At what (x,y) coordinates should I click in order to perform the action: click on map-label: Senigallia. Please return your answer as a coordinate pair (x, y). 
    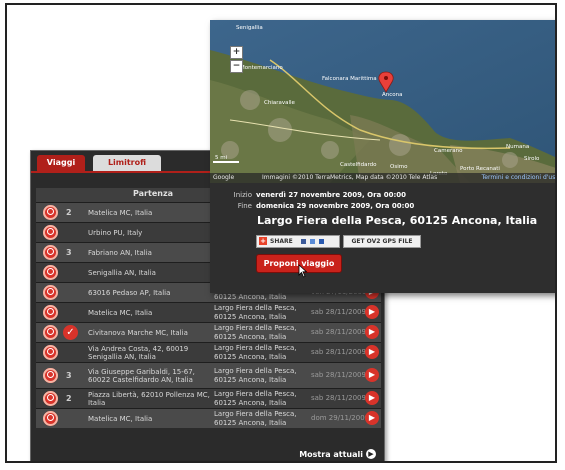
    Looking at the image, I should click on (249, 28).